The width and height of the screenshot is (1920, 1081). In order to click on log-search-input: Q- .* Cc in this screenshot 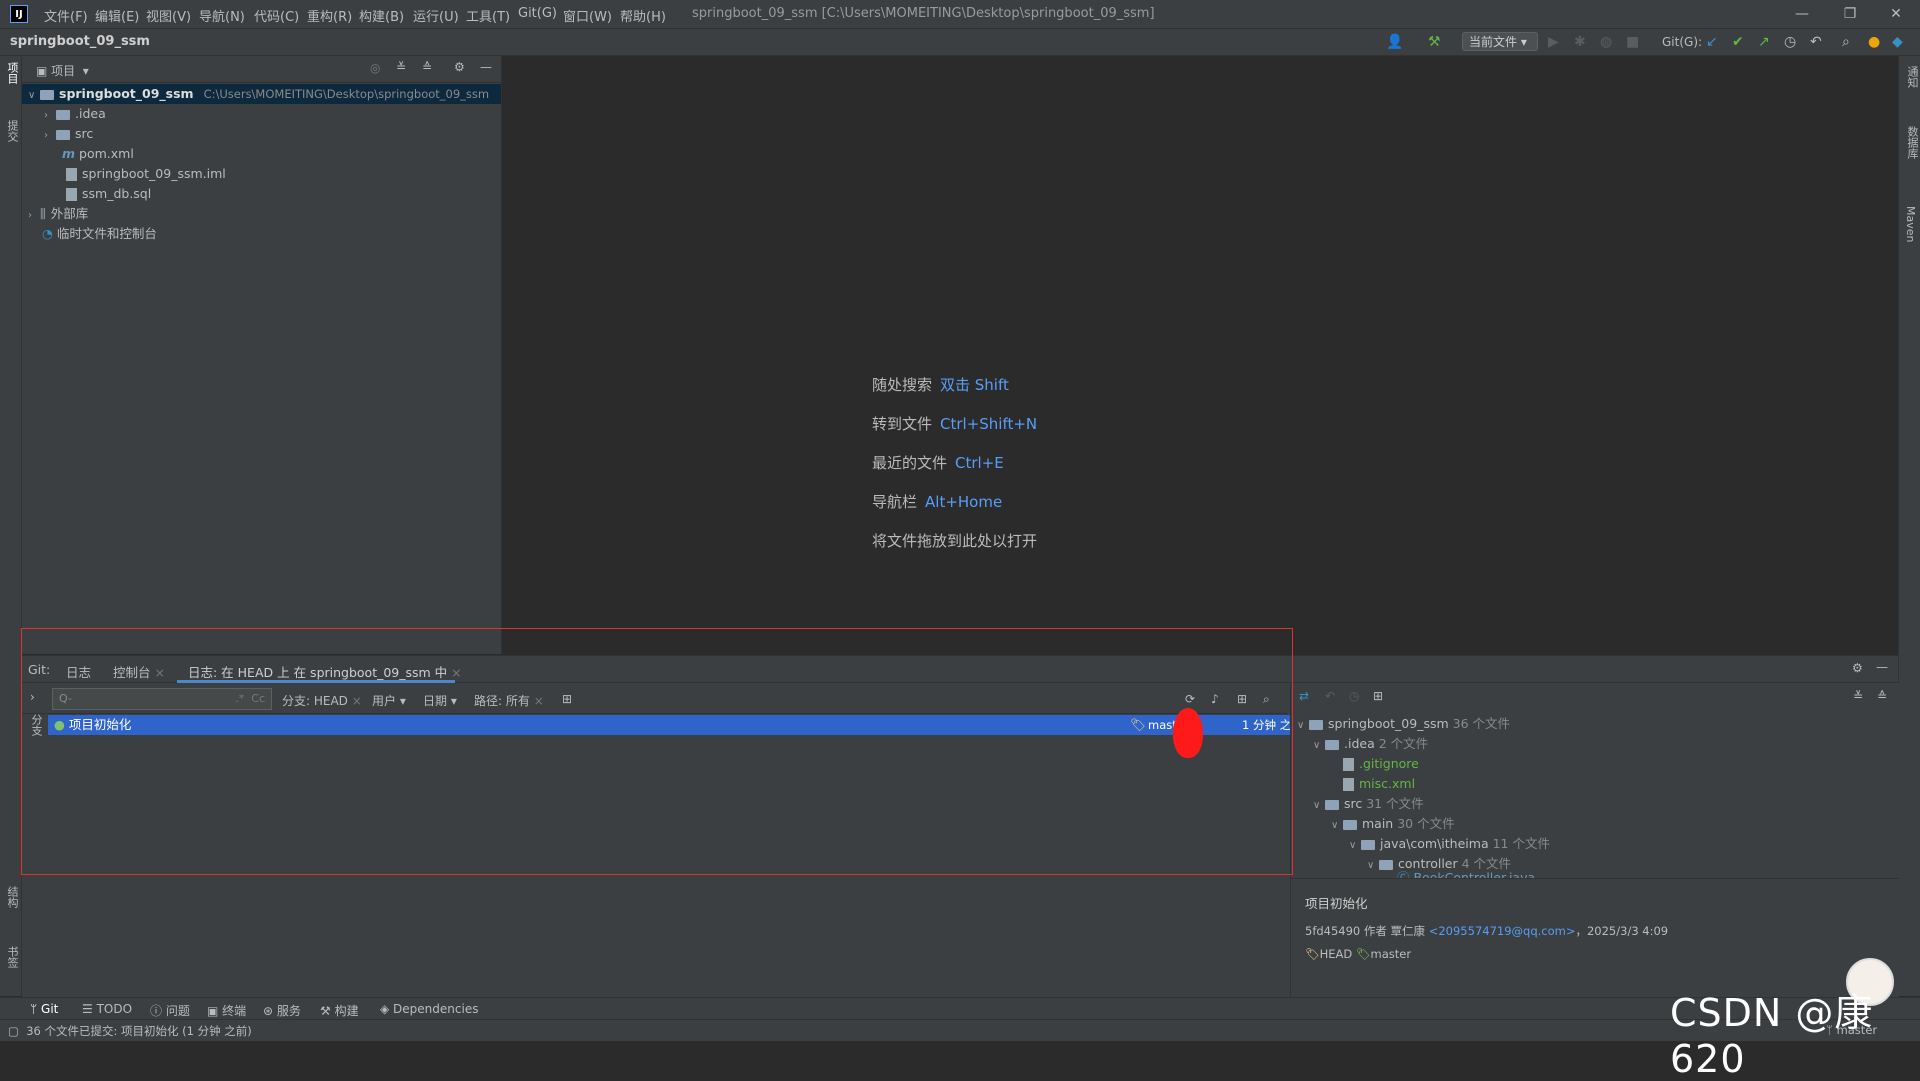, I will do `click(162, 699)`.